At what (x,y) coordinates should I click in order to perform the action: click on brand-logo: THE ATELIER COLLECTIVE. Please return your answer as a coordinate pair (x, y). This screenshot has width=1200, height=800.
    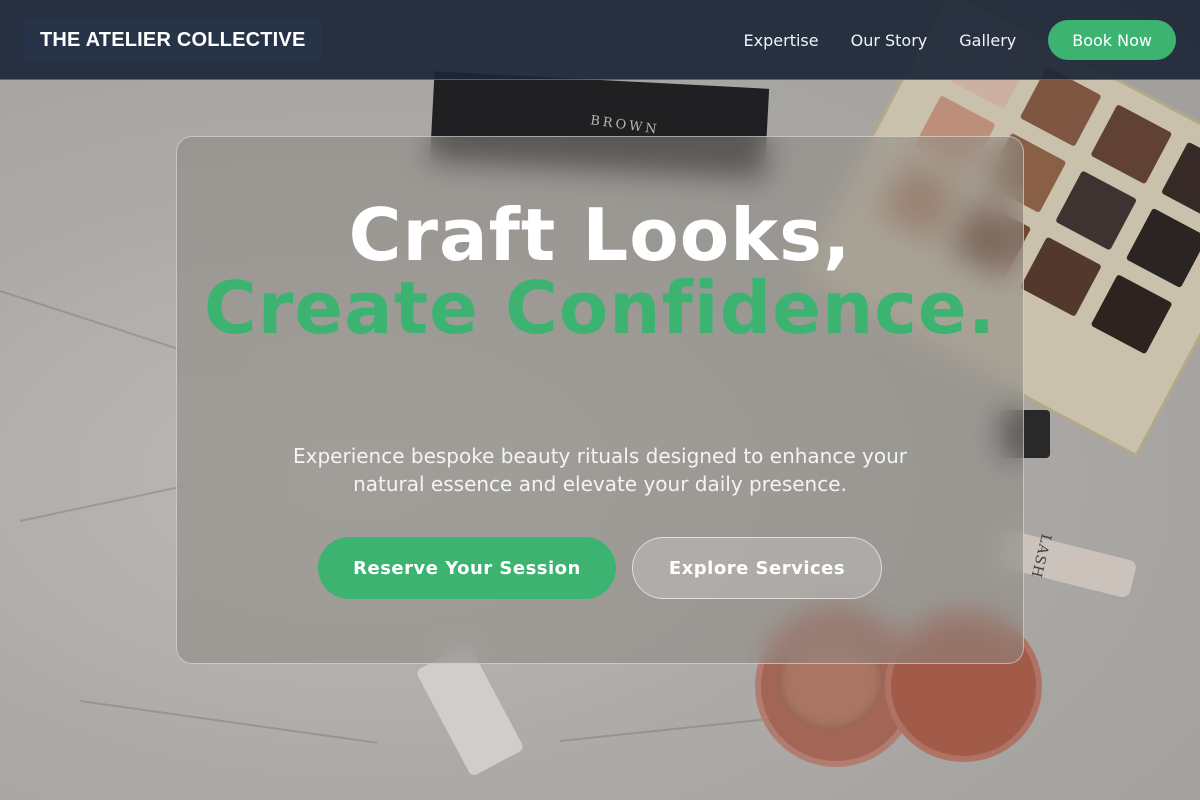
    Looking at the image, I should click on (173, 40).